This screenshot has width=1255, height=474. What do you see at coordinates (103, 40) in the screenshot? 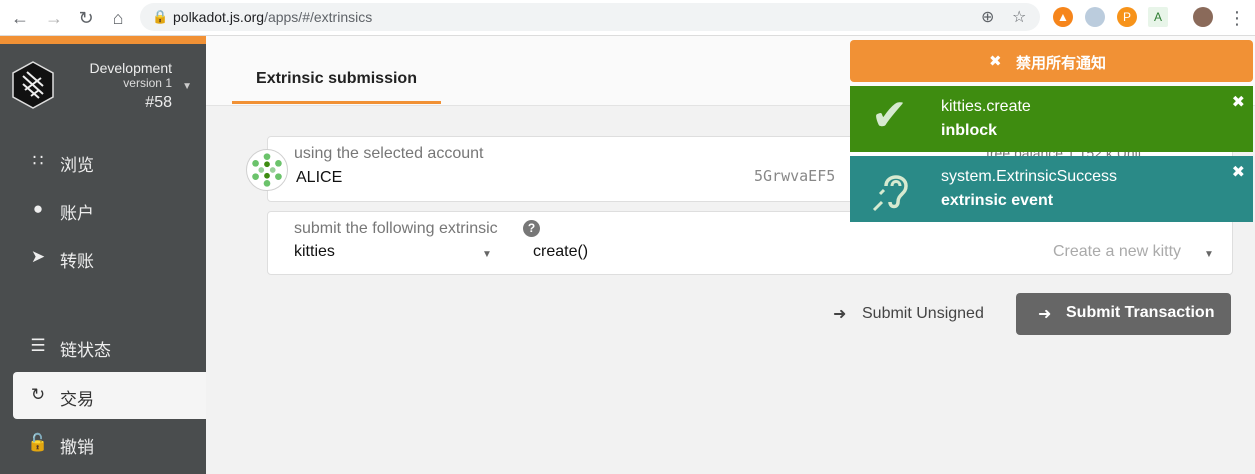
I see `sidebar-accent-bar` at bounding box center [103, 40].